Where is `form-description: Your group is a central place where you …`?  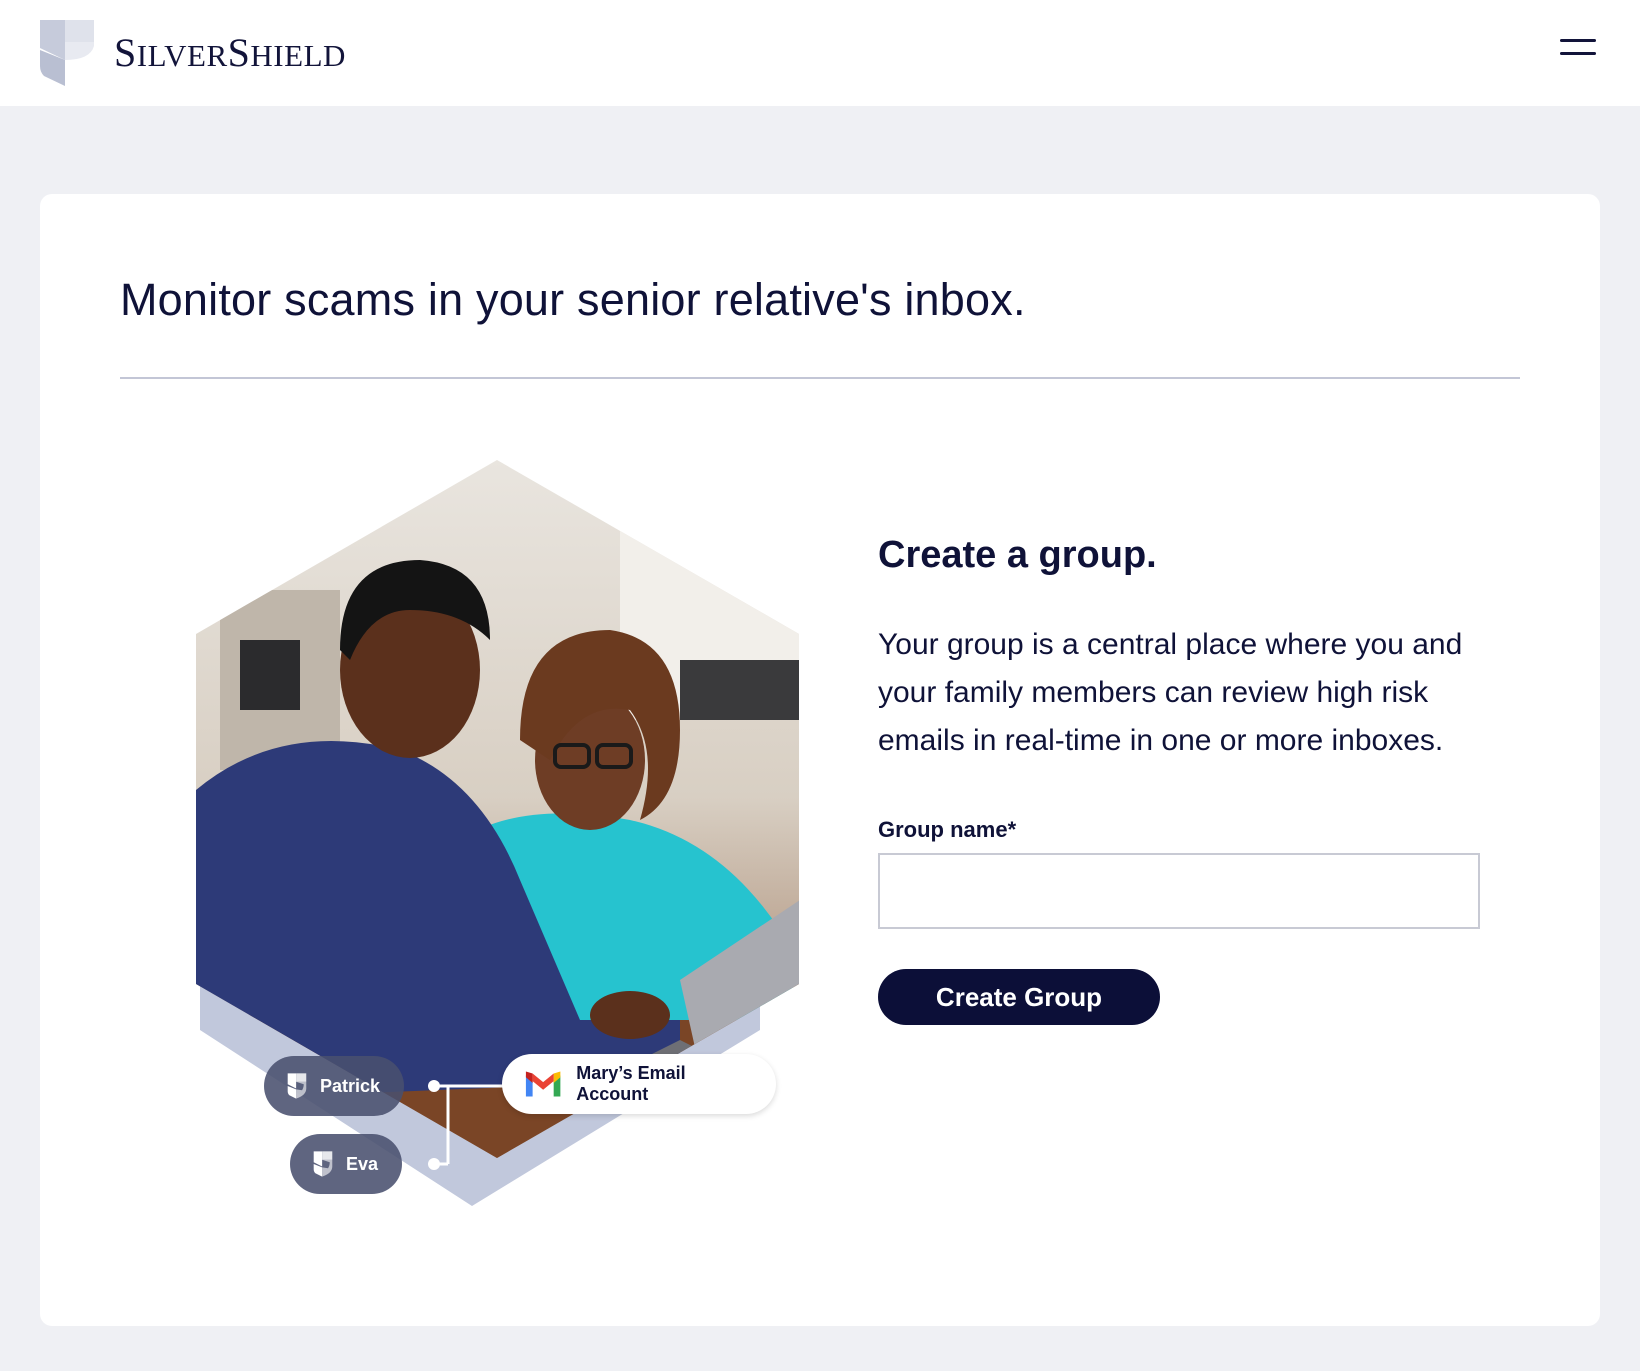 form-description: Your group is a central place where you … is located at coordinates (1170, 692).